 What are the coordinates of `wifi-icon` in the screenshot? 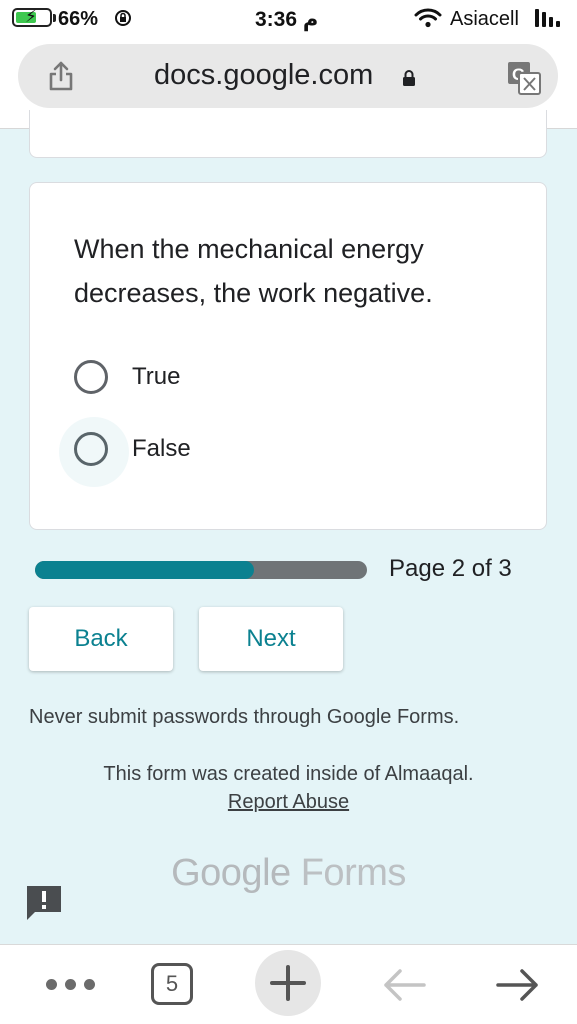 It's located at (428, 18).